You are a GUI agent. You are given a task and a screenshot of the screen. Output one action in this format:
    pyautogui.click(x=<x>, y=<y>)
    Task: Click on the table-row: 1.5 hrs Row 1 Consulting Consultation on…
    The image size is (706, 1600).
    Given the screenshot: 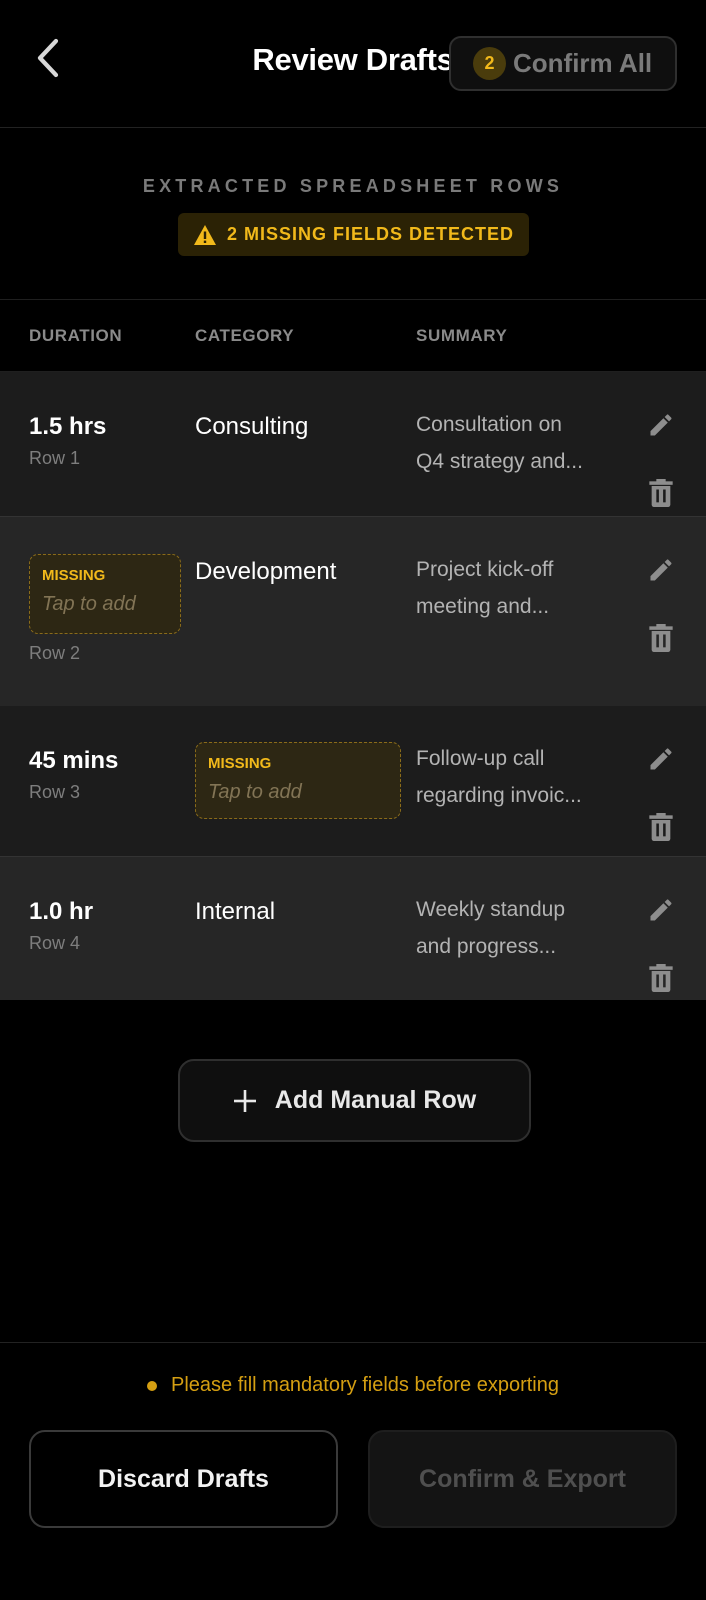 What is the action you would take?
    pyautogui.click(x=353, y=444)
    